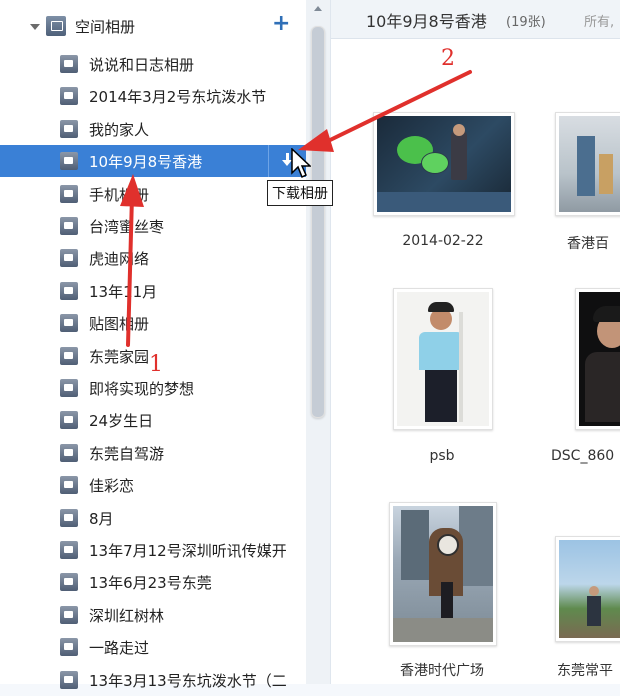  What do you see at coordinates (132, 190) in the screenshot?
I see `annotation-arrow-1-head` at bounding box center [132, 190].